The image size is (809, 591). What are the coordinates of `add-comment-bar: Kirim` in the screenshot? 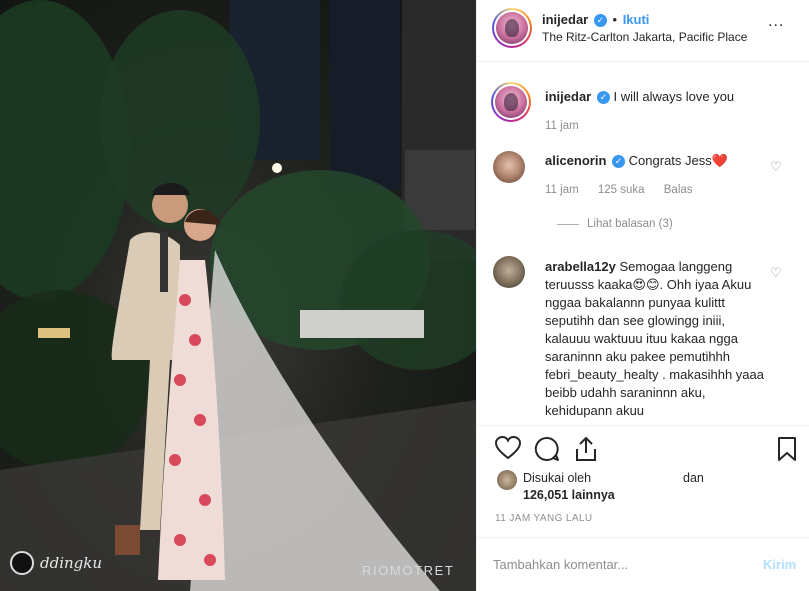 It's located at (643, 564).